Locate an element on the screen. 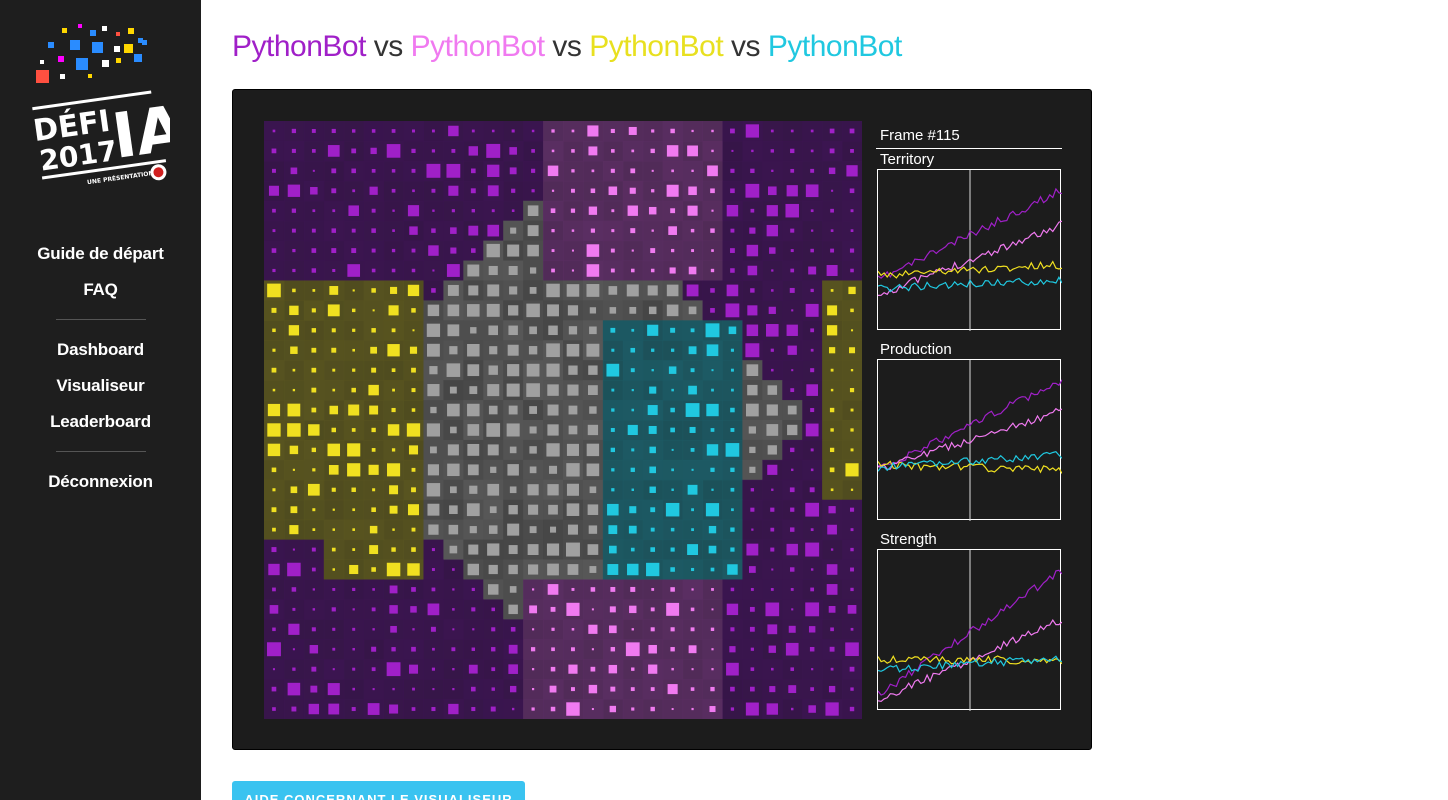 This screenshot has height=800, width=1448. defi-ia-logo: DÉFI 2017 IA UNE PRÉSENTATION DE is located at coordinates (100, 110).